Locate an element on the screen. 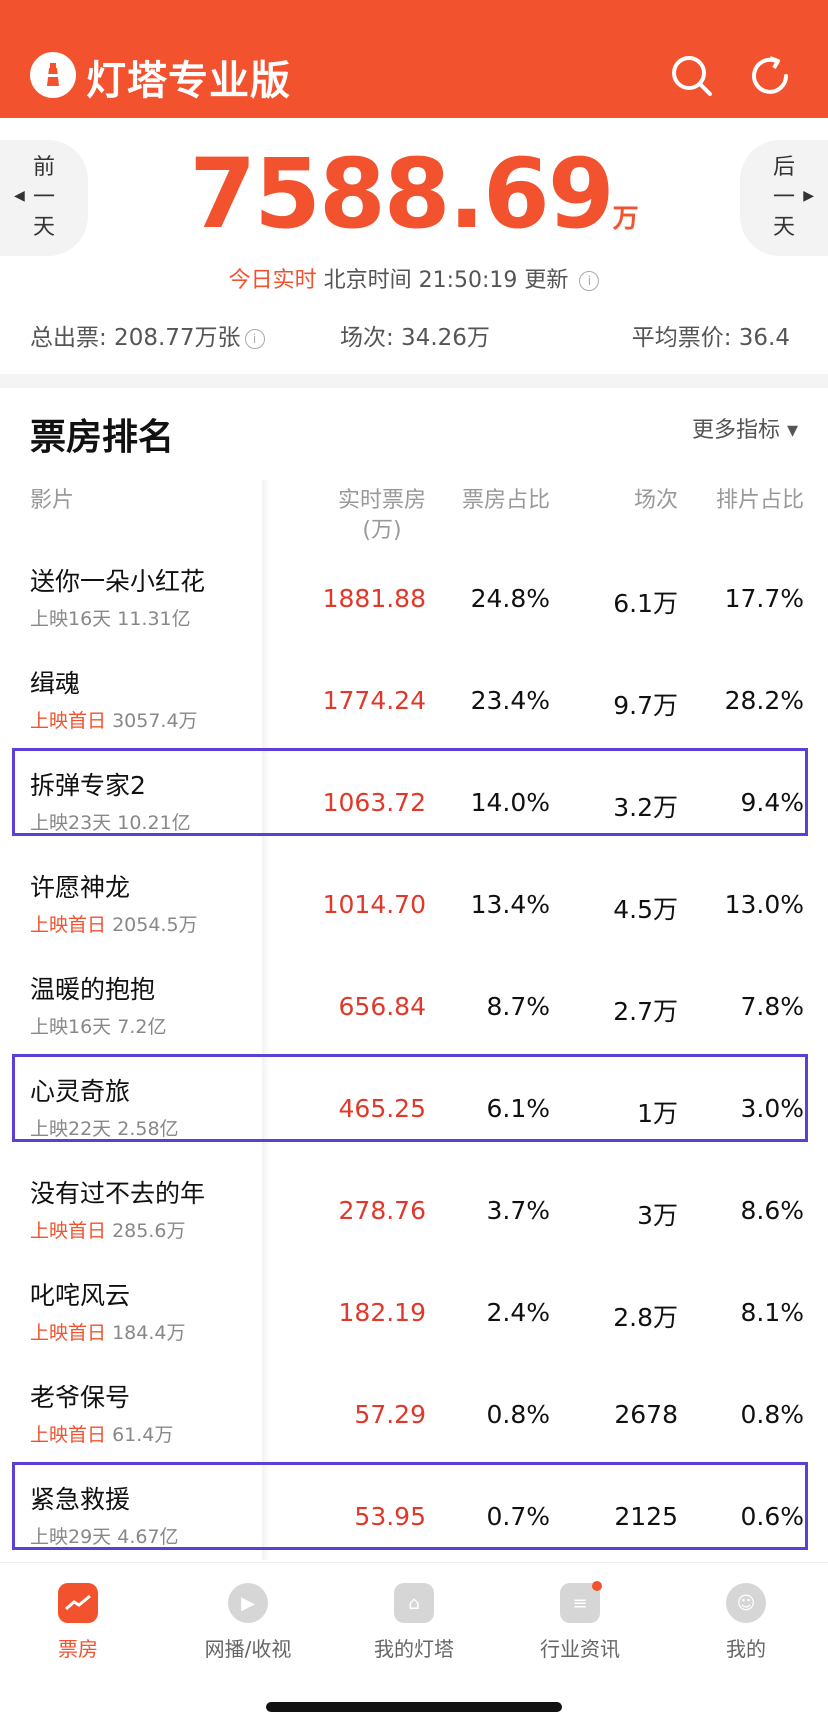 The image size is (828, 1729). table-row: 心灵奇旅 上映22天 2.58亿 465.25 6.1% 1万 3.0% is located at coordinates (414, 1112).